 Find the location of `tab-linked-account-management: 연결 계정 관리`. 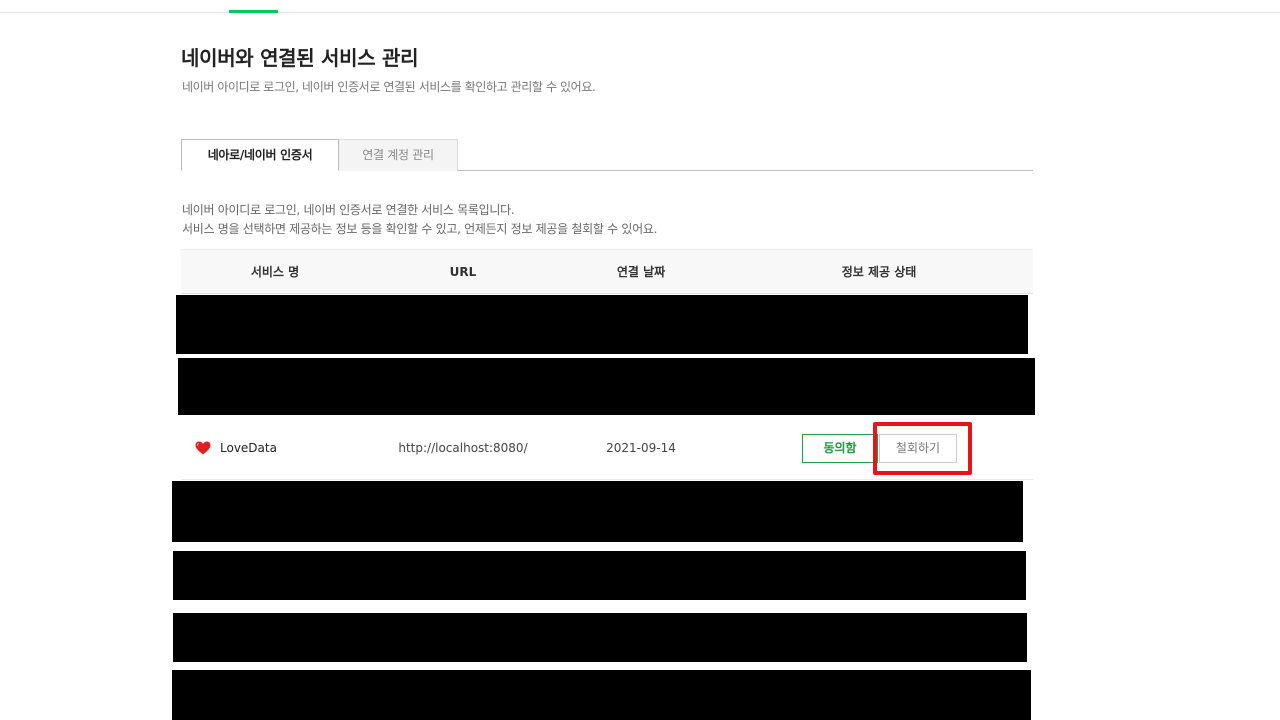

tab-linked-account-management: 연결 계정 관리 is located at coordinates (398, 155).